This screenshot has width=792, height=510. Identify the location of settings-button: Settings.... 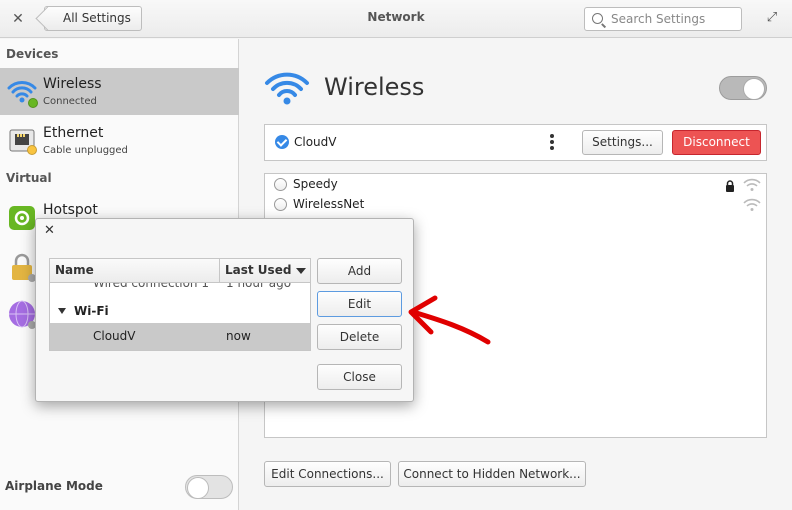
(622, 142).